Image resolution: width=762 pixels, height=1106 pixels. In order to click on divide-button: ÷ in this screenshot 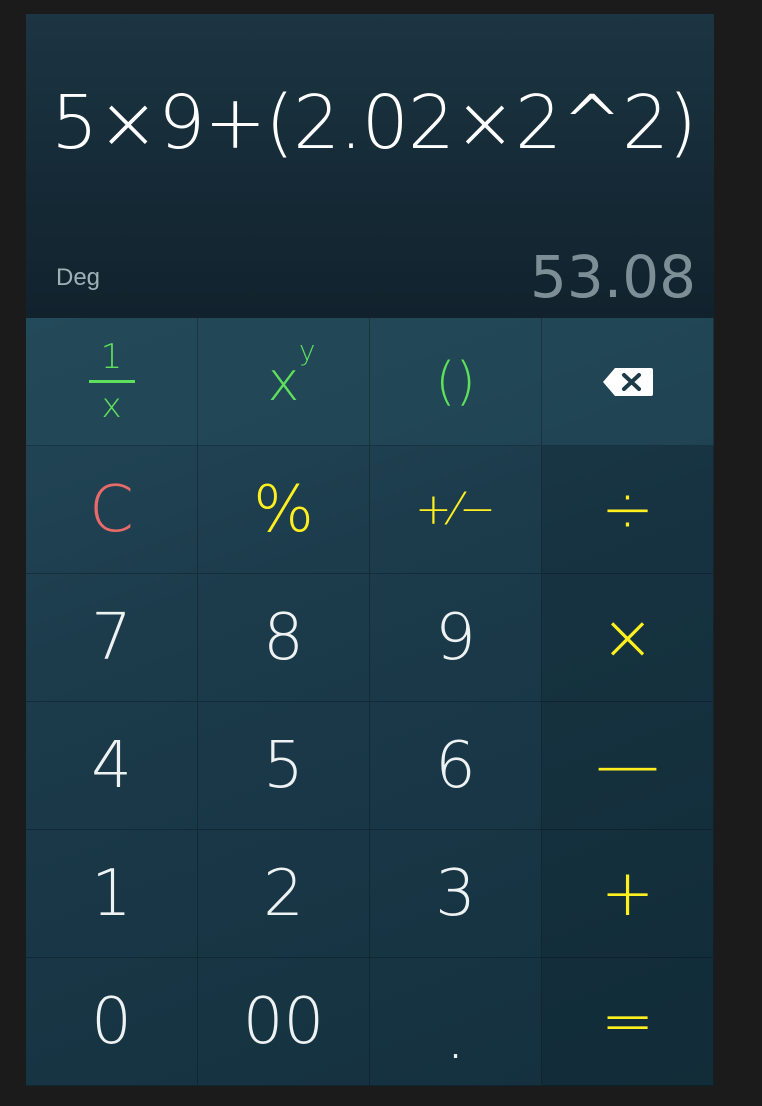, I will do `click(628, 510)`.